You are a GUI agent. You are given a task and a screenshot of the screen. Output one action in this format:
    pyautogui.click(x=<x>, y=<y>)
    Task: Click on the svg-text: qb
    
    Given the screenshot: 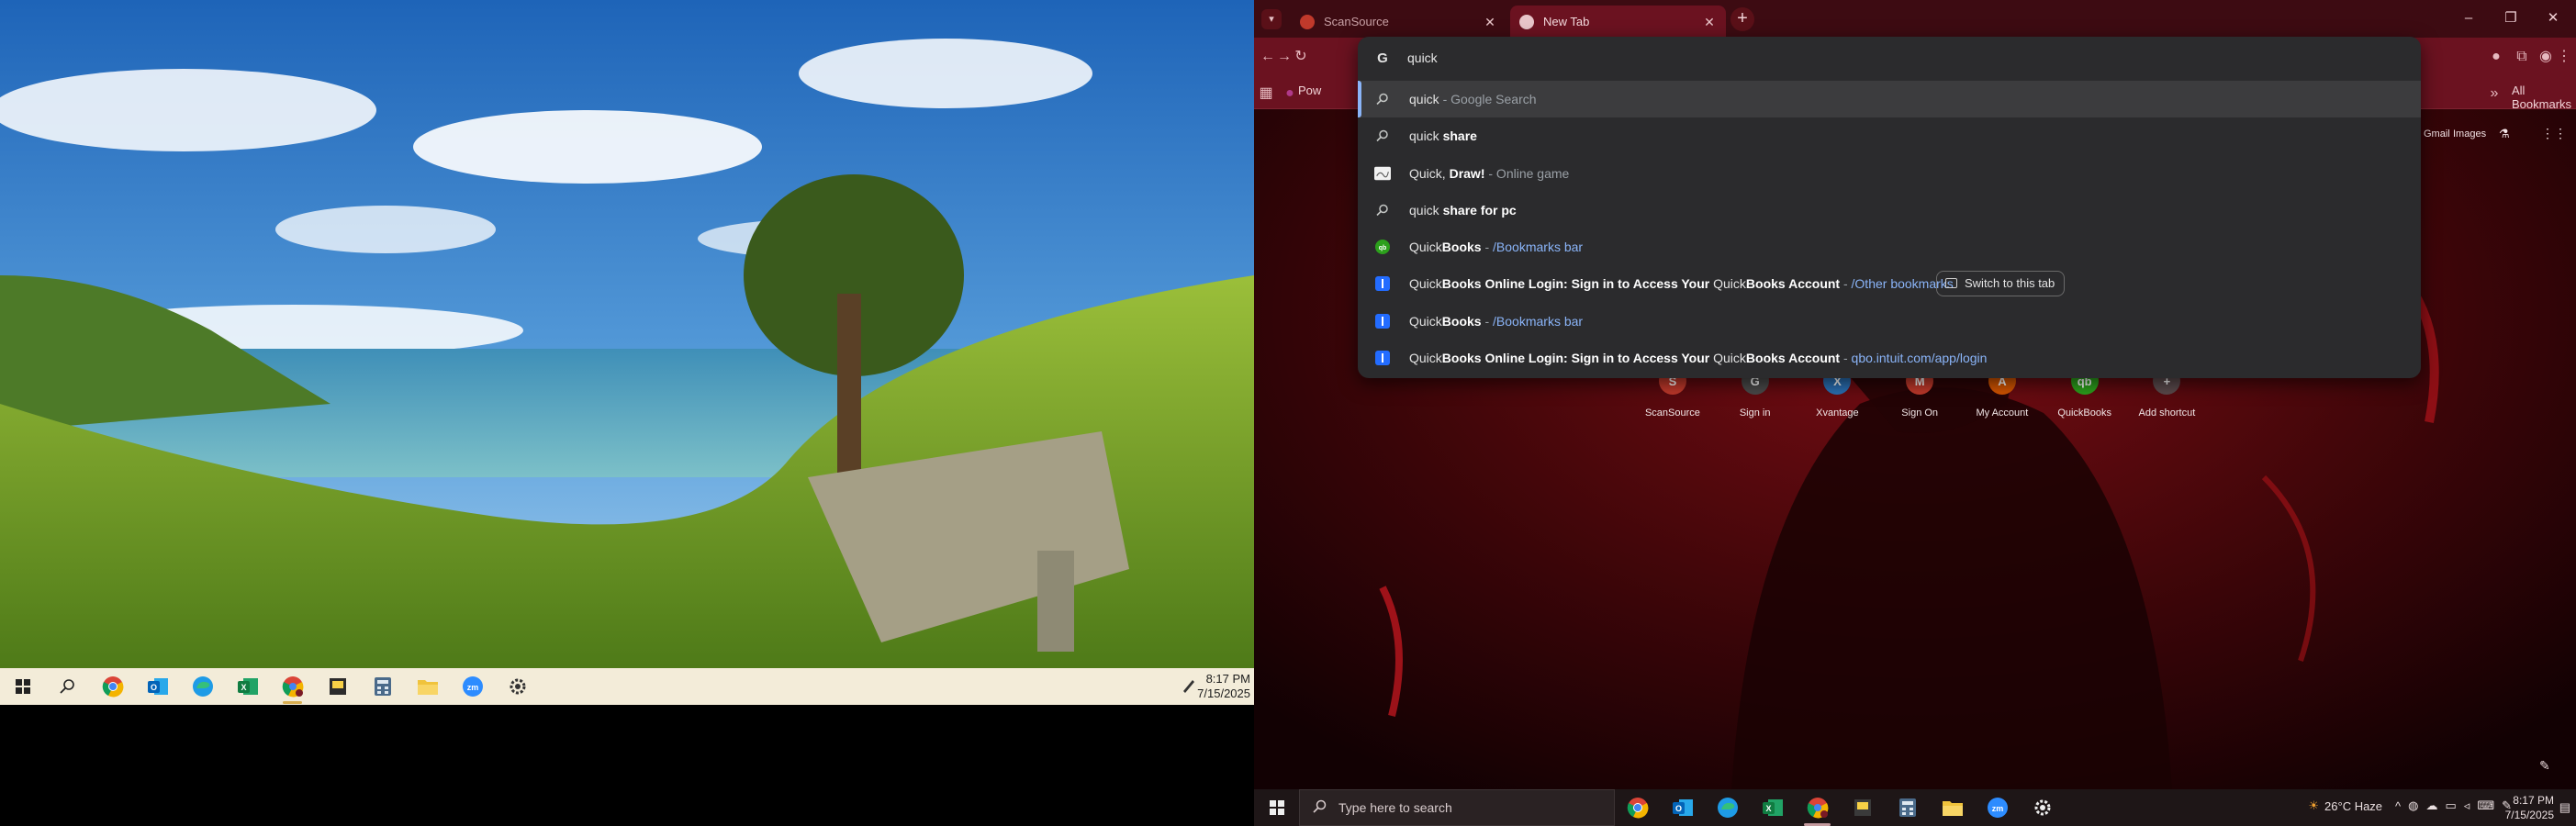 What is the action you would take?
    pyautogui.click(x=1383, y=248)
    